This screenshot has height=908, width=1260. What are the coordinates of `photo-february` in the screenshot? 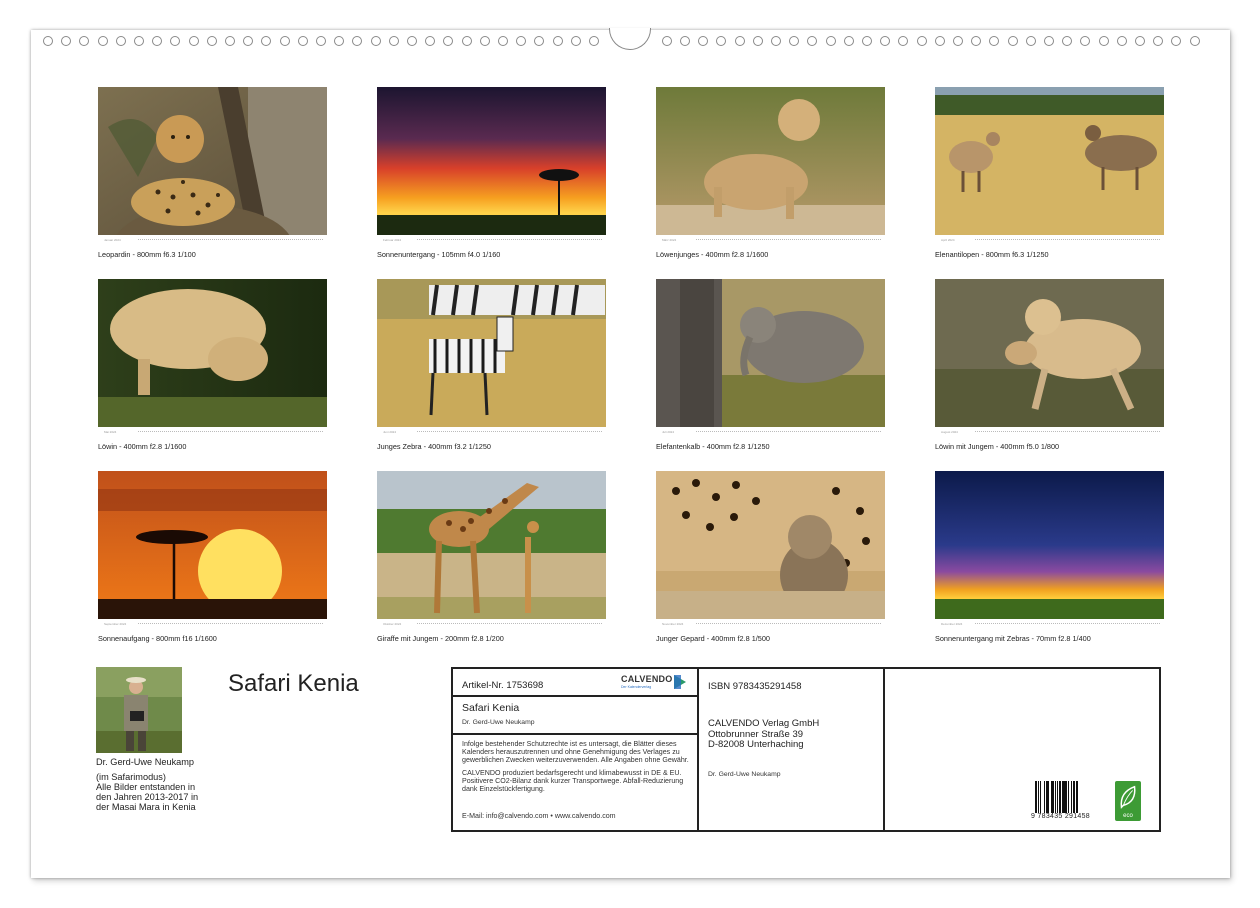 It's located at (491, 161).